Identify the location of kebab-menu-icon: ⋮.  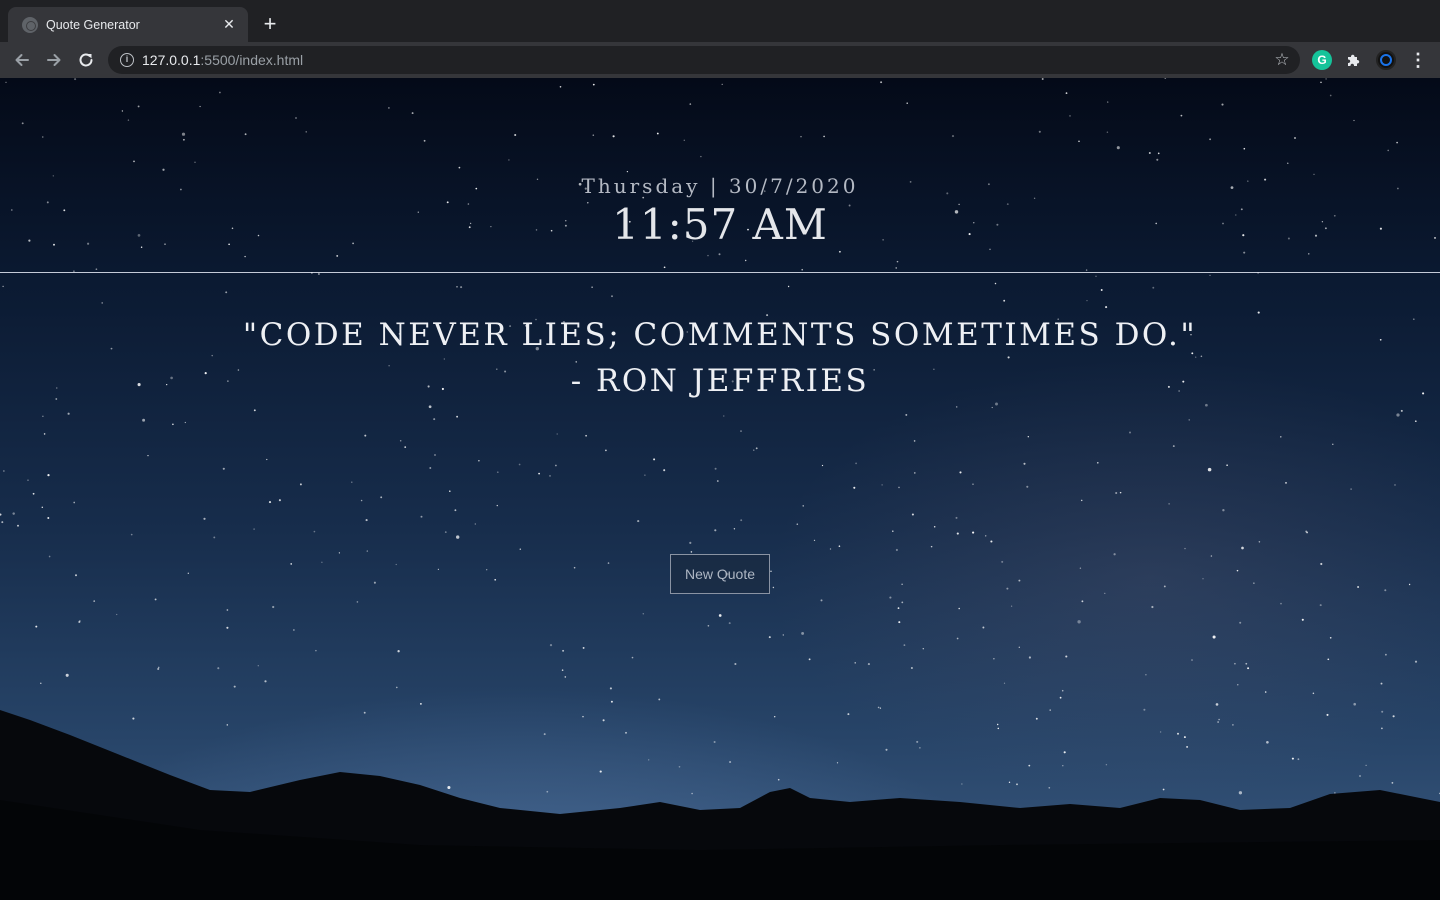
(1418, 60).